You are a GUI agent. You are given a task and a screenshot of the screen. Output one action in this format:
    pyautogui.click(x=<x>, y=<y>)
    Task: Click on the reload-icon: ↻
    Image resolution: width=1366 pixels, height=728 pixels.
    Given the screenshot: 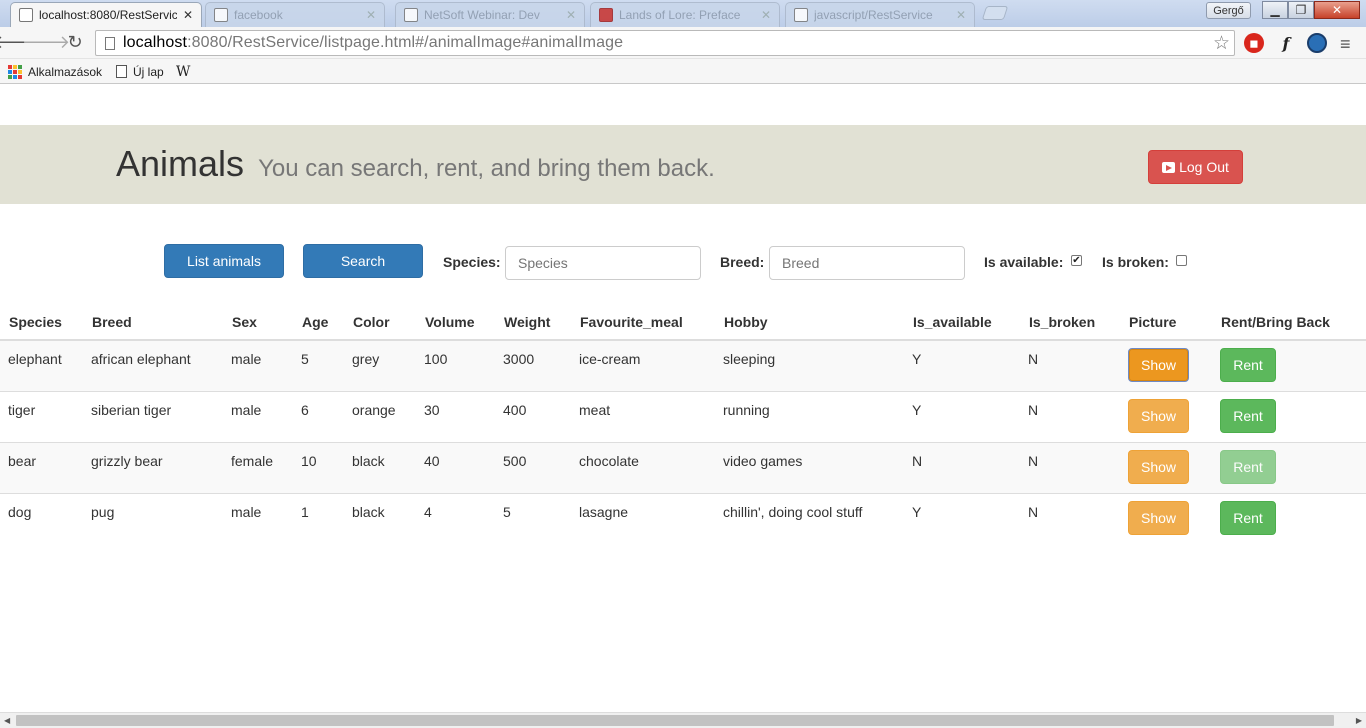 What is the action you would take?
    pyautogui.click(x=75, y=42)
    